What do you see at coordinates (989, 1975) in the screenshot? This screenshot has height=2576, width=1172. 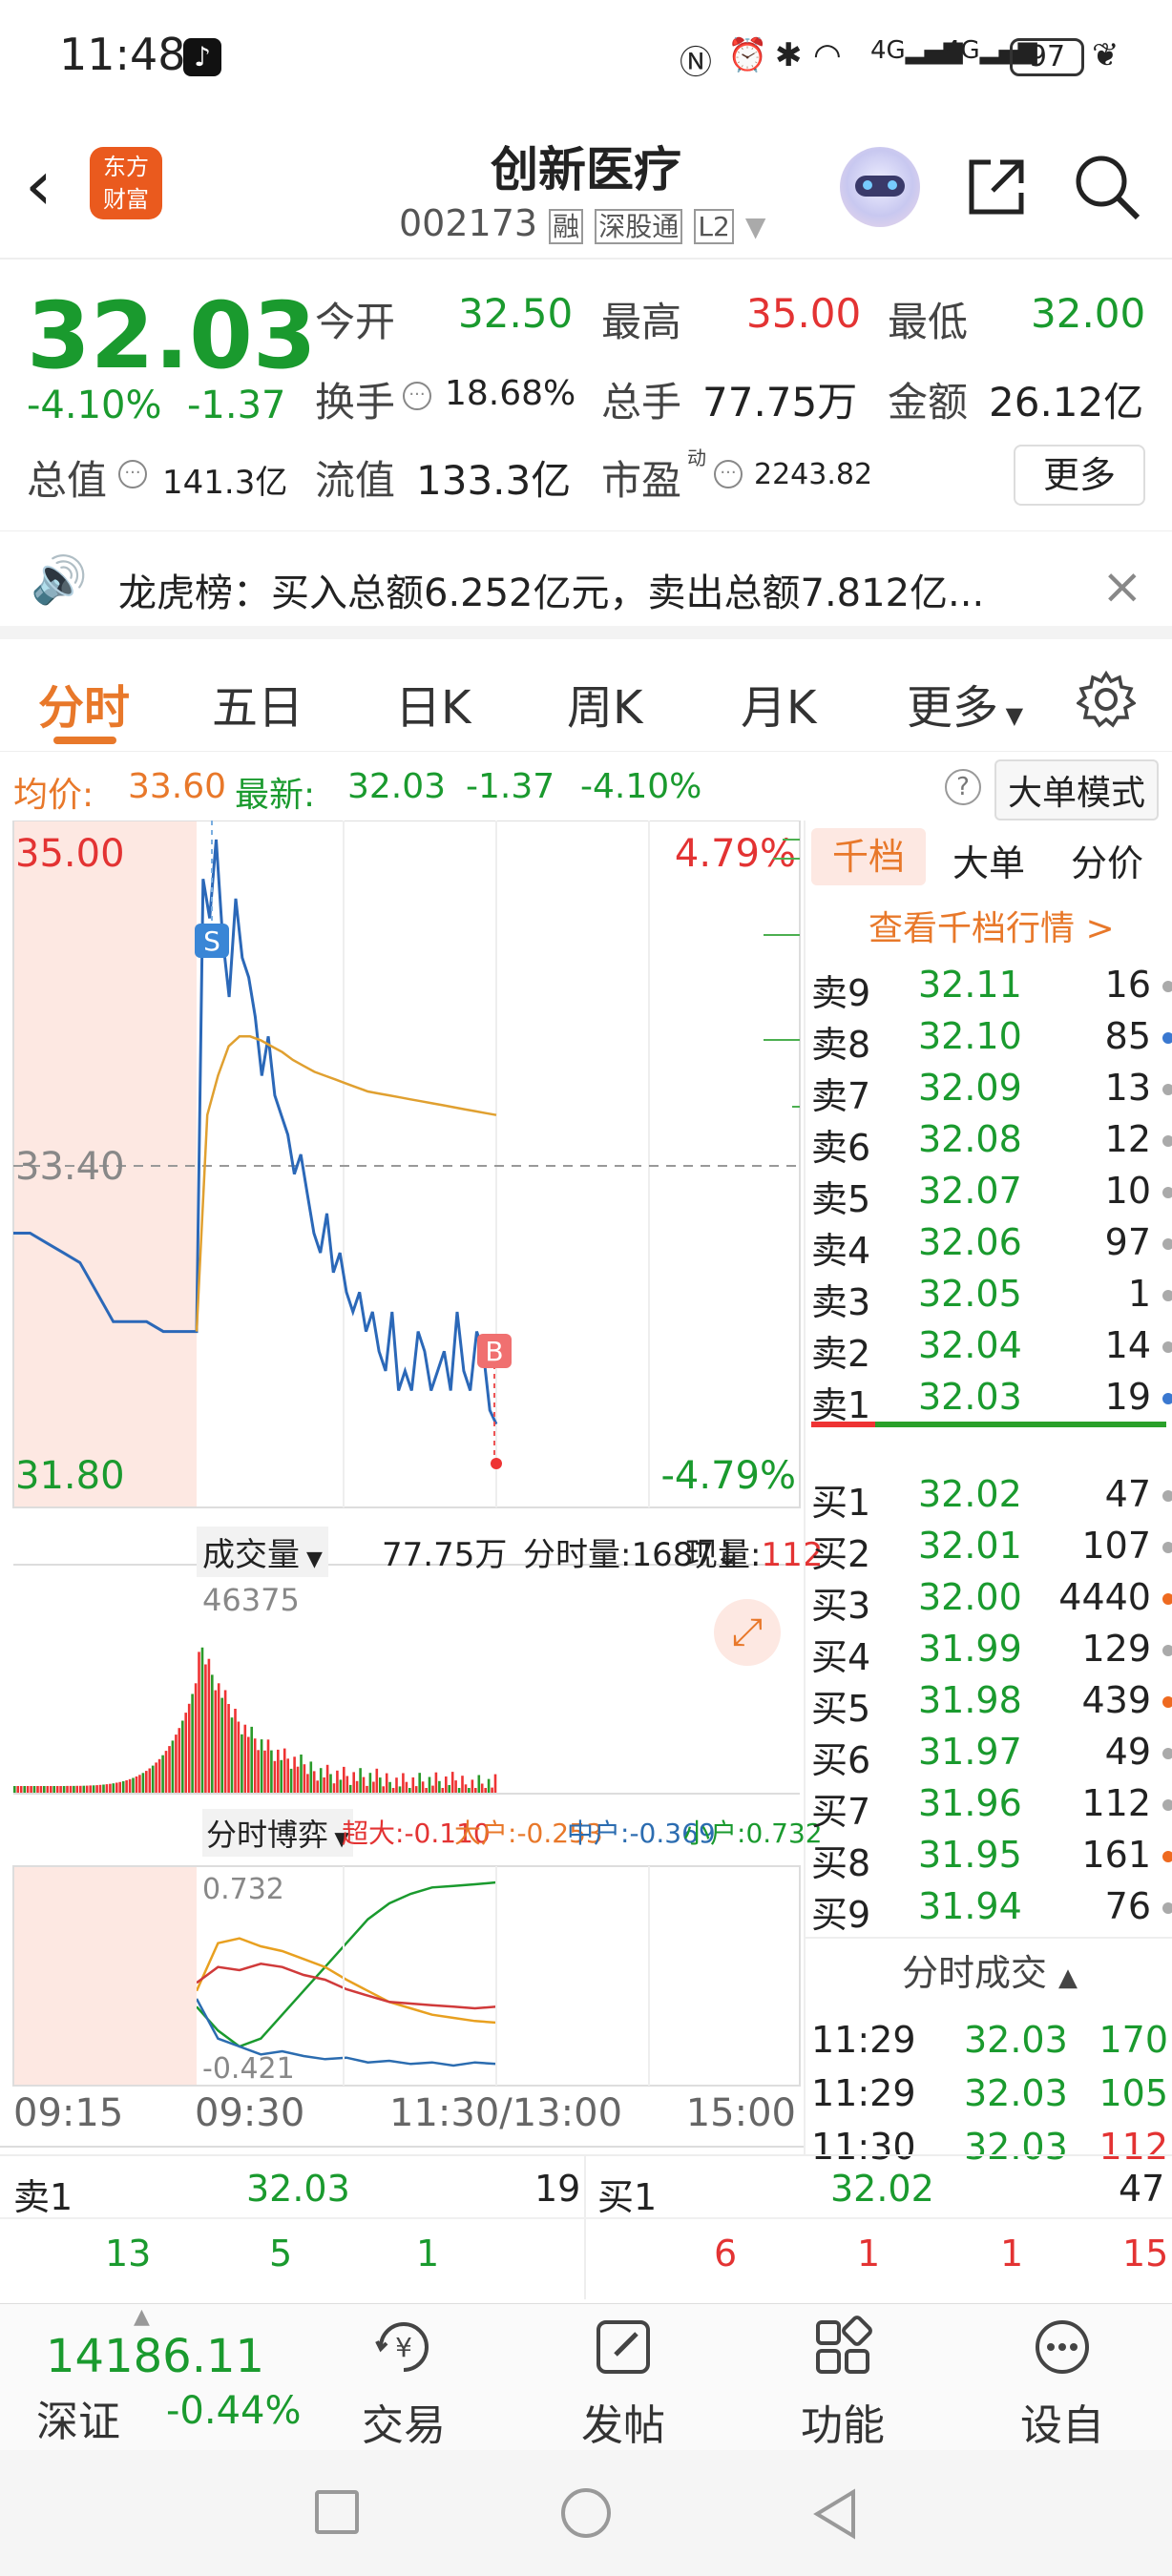 I see `trades-header: 分时成交 ▲` at bounding box center [989, 1975].